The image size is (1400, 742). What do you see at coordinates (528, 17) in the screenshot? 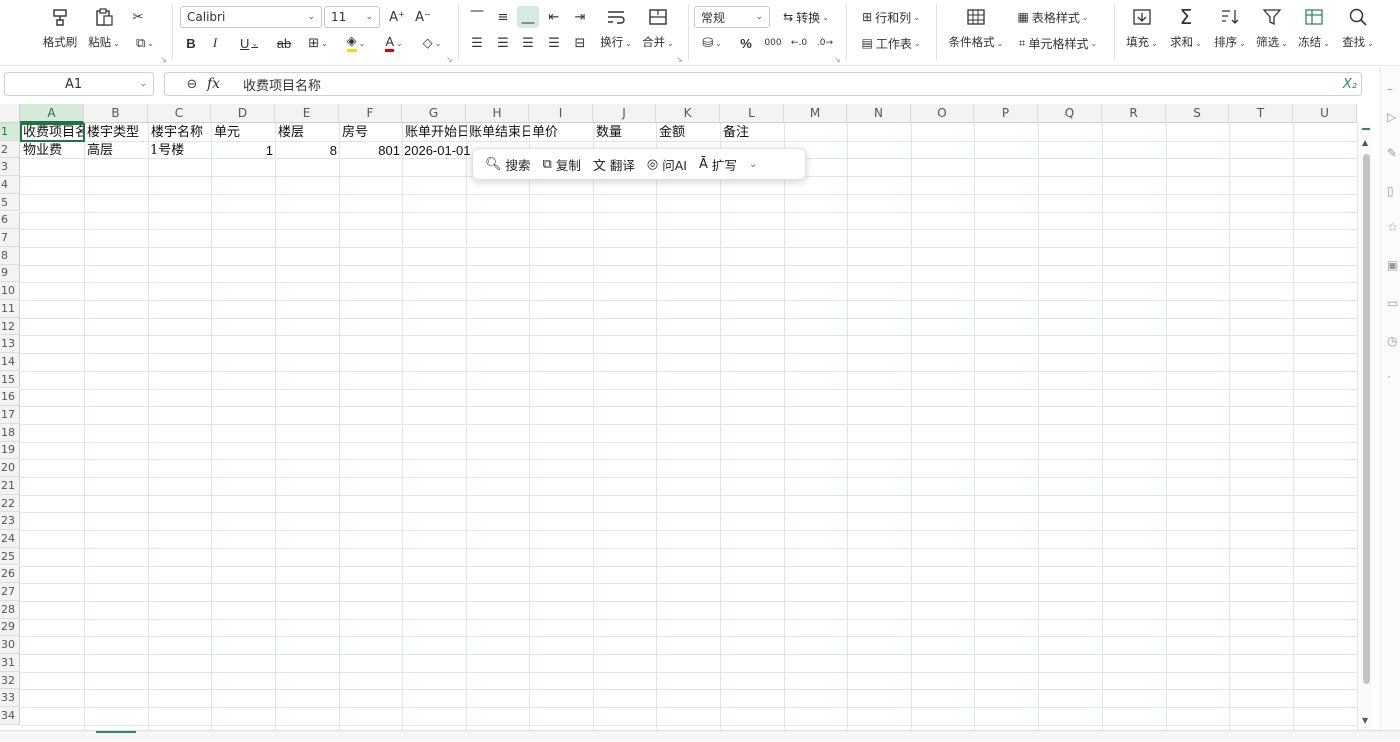
I see `align-bottom-button: ⎽` at bounding box center [528, 17].